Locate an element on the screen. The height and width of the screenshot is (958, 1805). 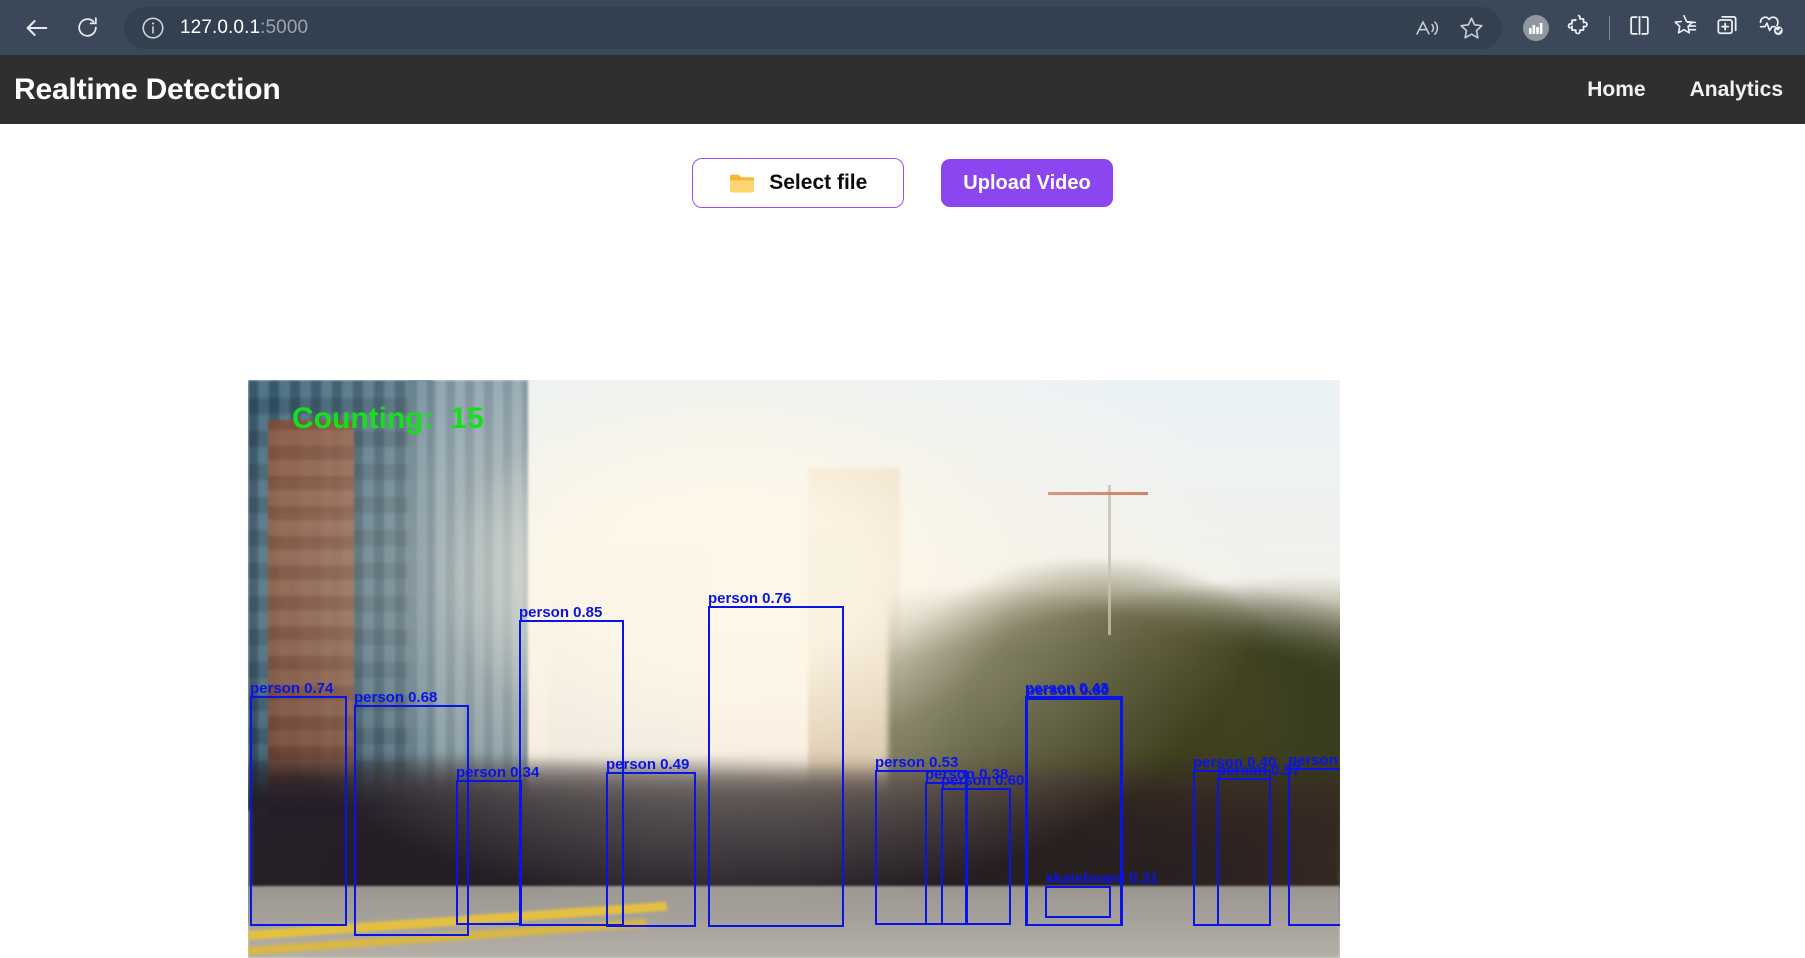
toolbar-divider is located at coordinates (1609, 27).